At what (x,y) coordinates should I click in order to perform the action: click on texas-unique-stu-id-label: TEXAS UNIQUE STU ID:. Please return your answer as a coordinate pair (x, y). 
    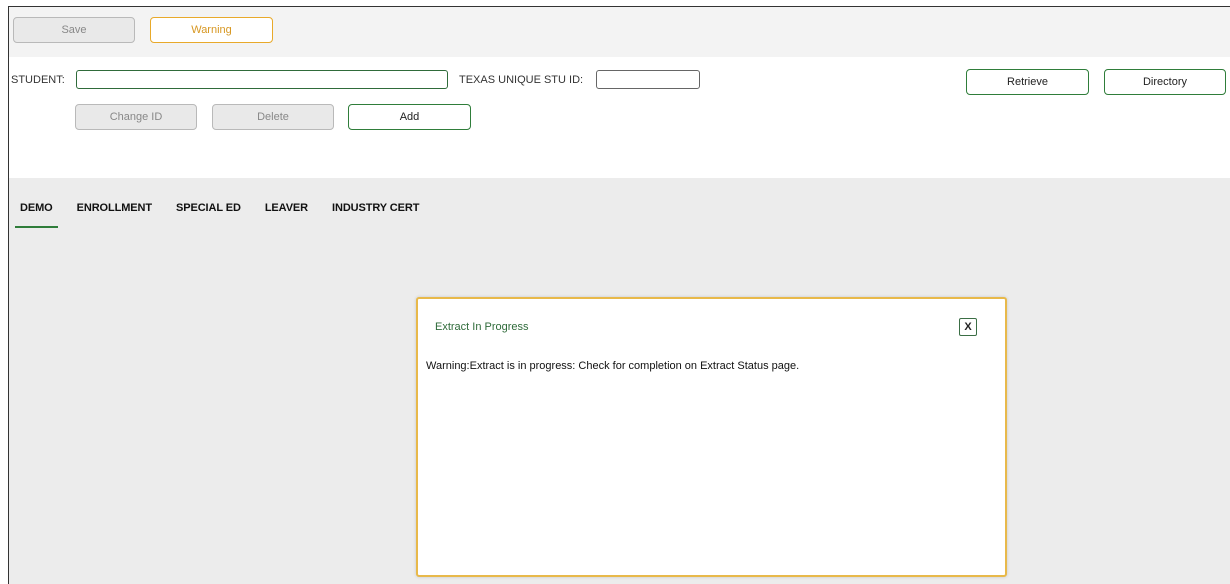
    Looking at the image, I should click on (521, 80).